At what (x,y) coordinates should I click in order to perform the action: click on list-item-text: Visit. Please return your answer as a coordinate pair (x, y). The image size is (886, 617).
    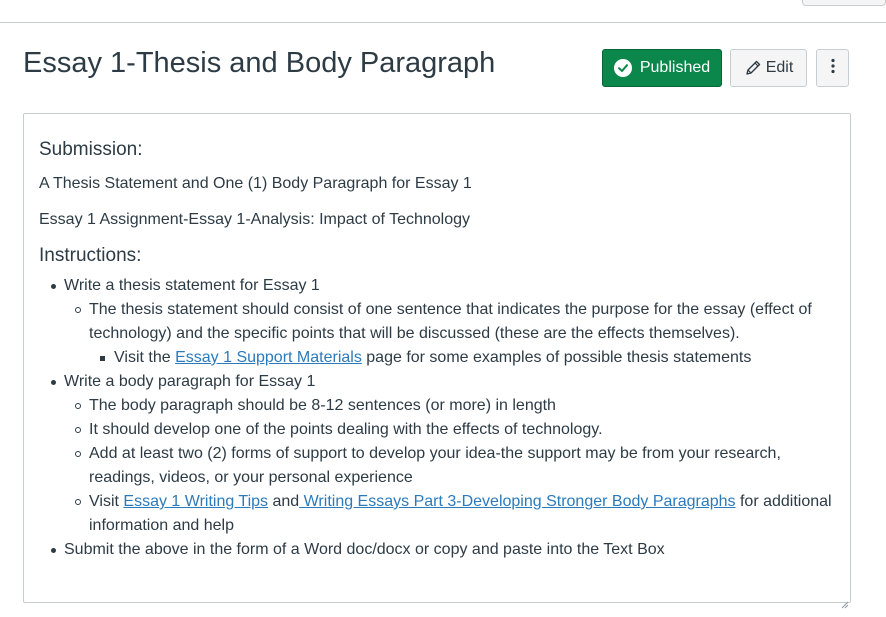
    Looking at the image, I should click on (106, 501).